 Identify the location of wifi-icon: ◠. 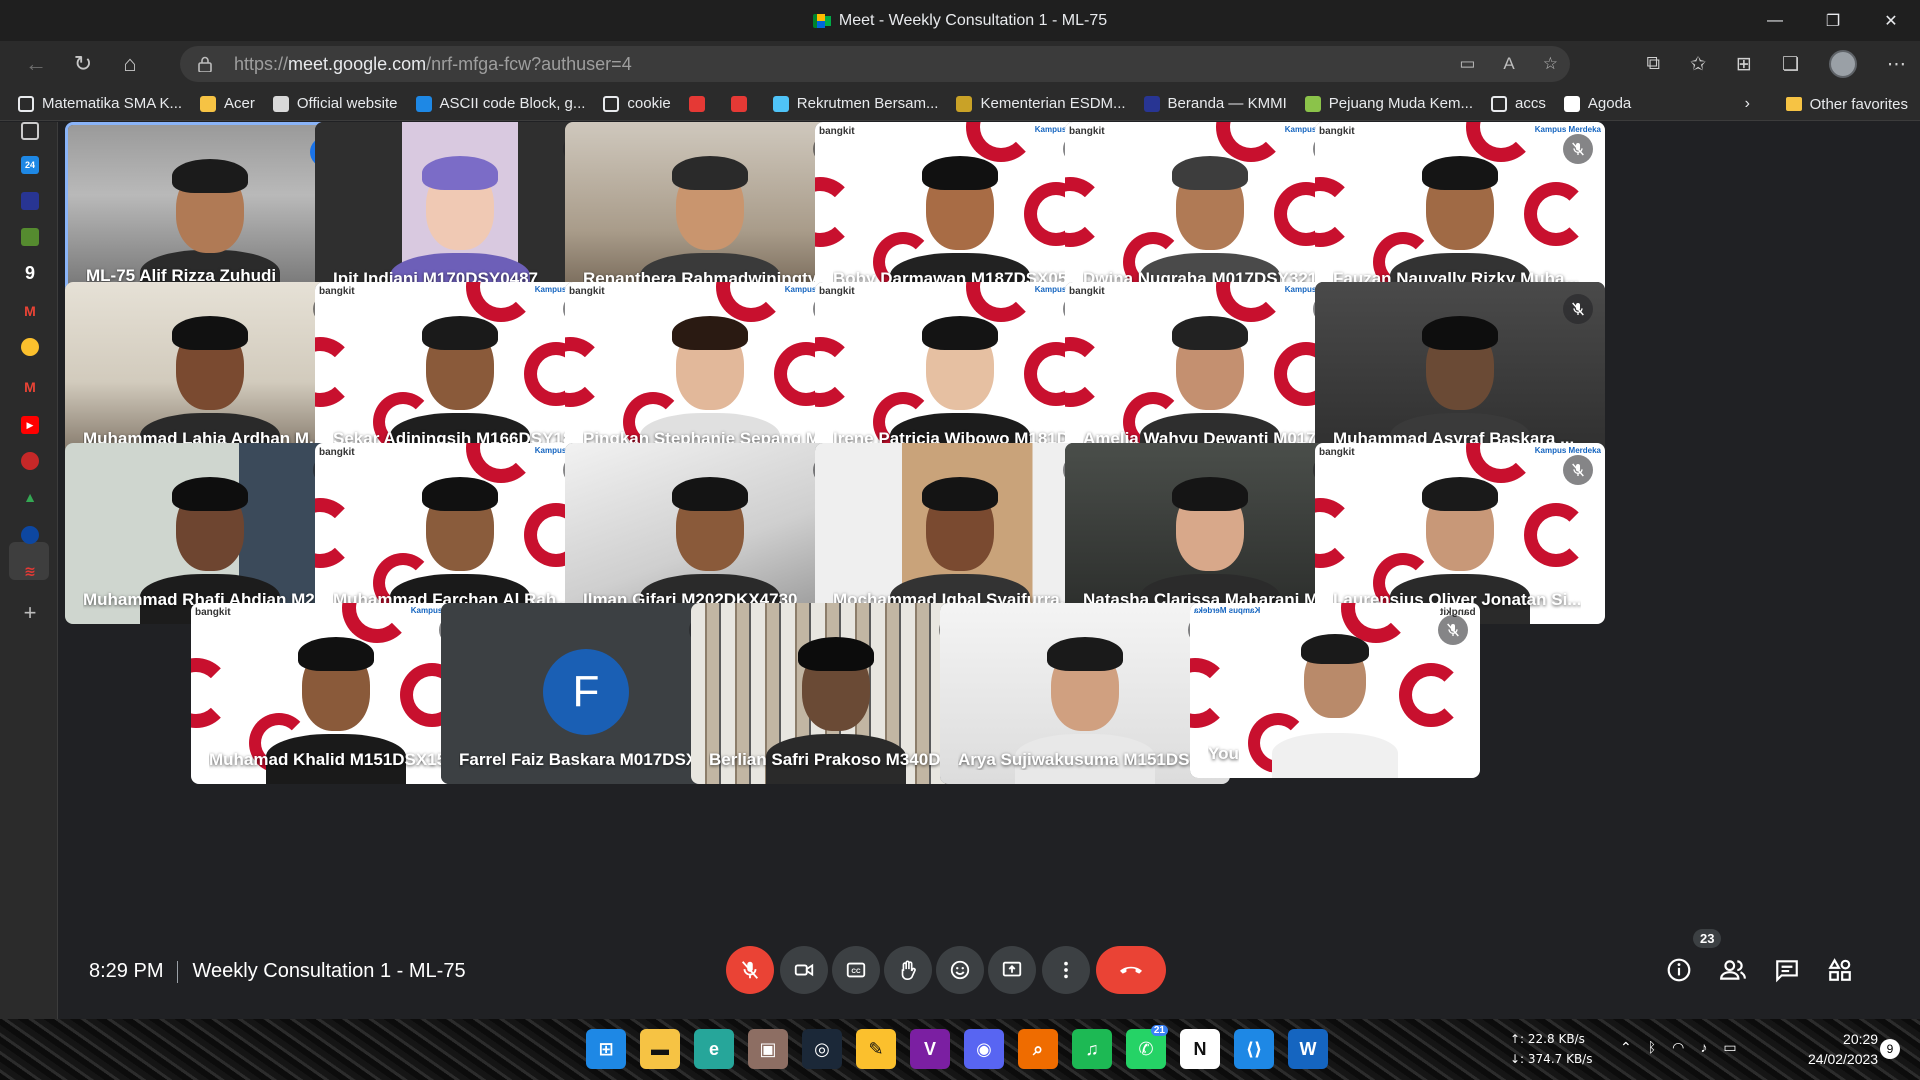
(1678, 1047).